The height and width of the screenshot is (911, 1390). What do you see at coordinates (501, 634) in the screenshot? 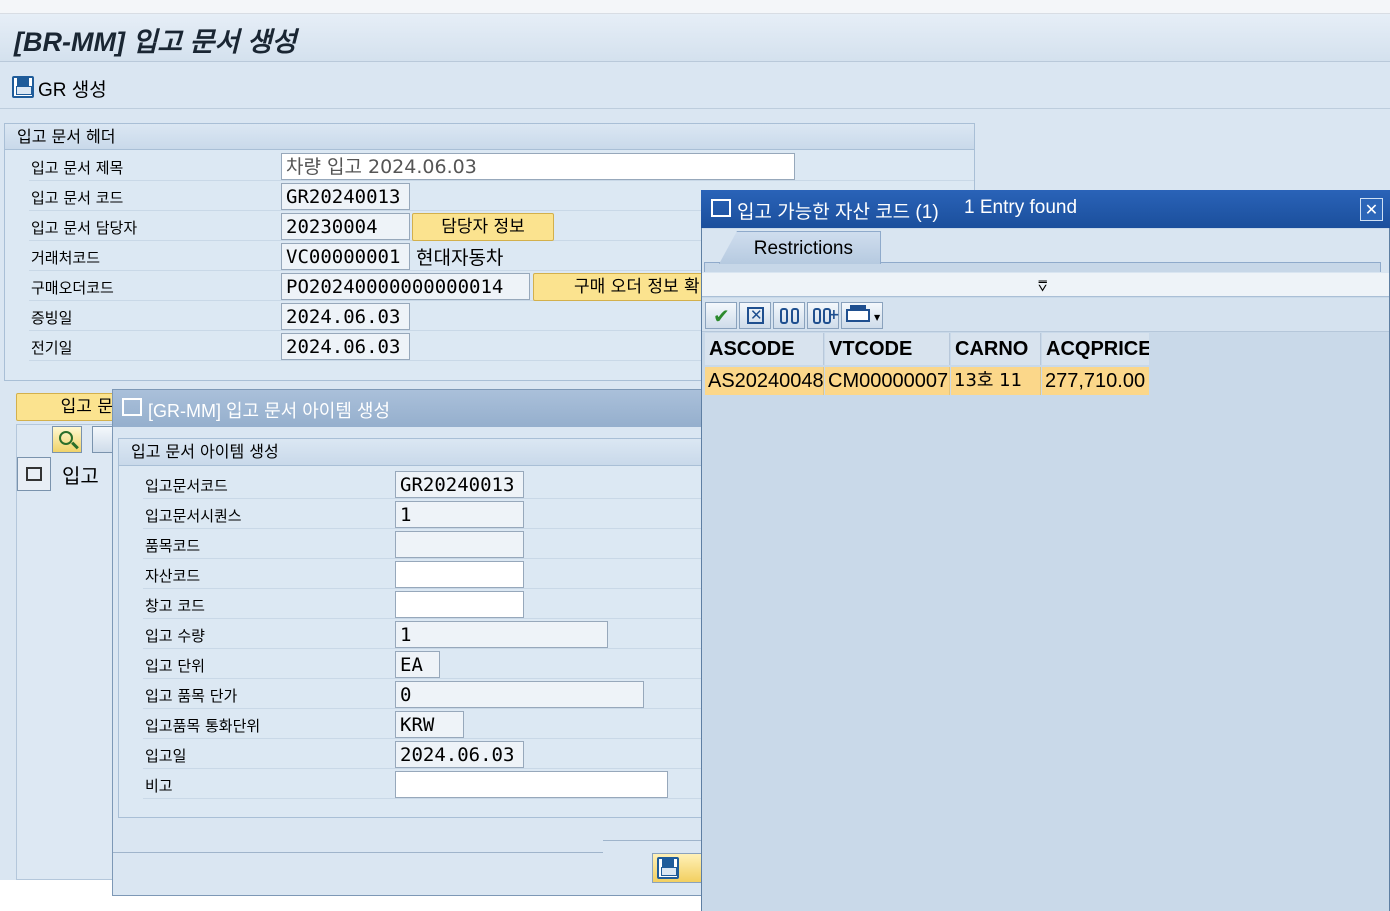
I see `qty-field: 1` at bounding box center [501, 634].